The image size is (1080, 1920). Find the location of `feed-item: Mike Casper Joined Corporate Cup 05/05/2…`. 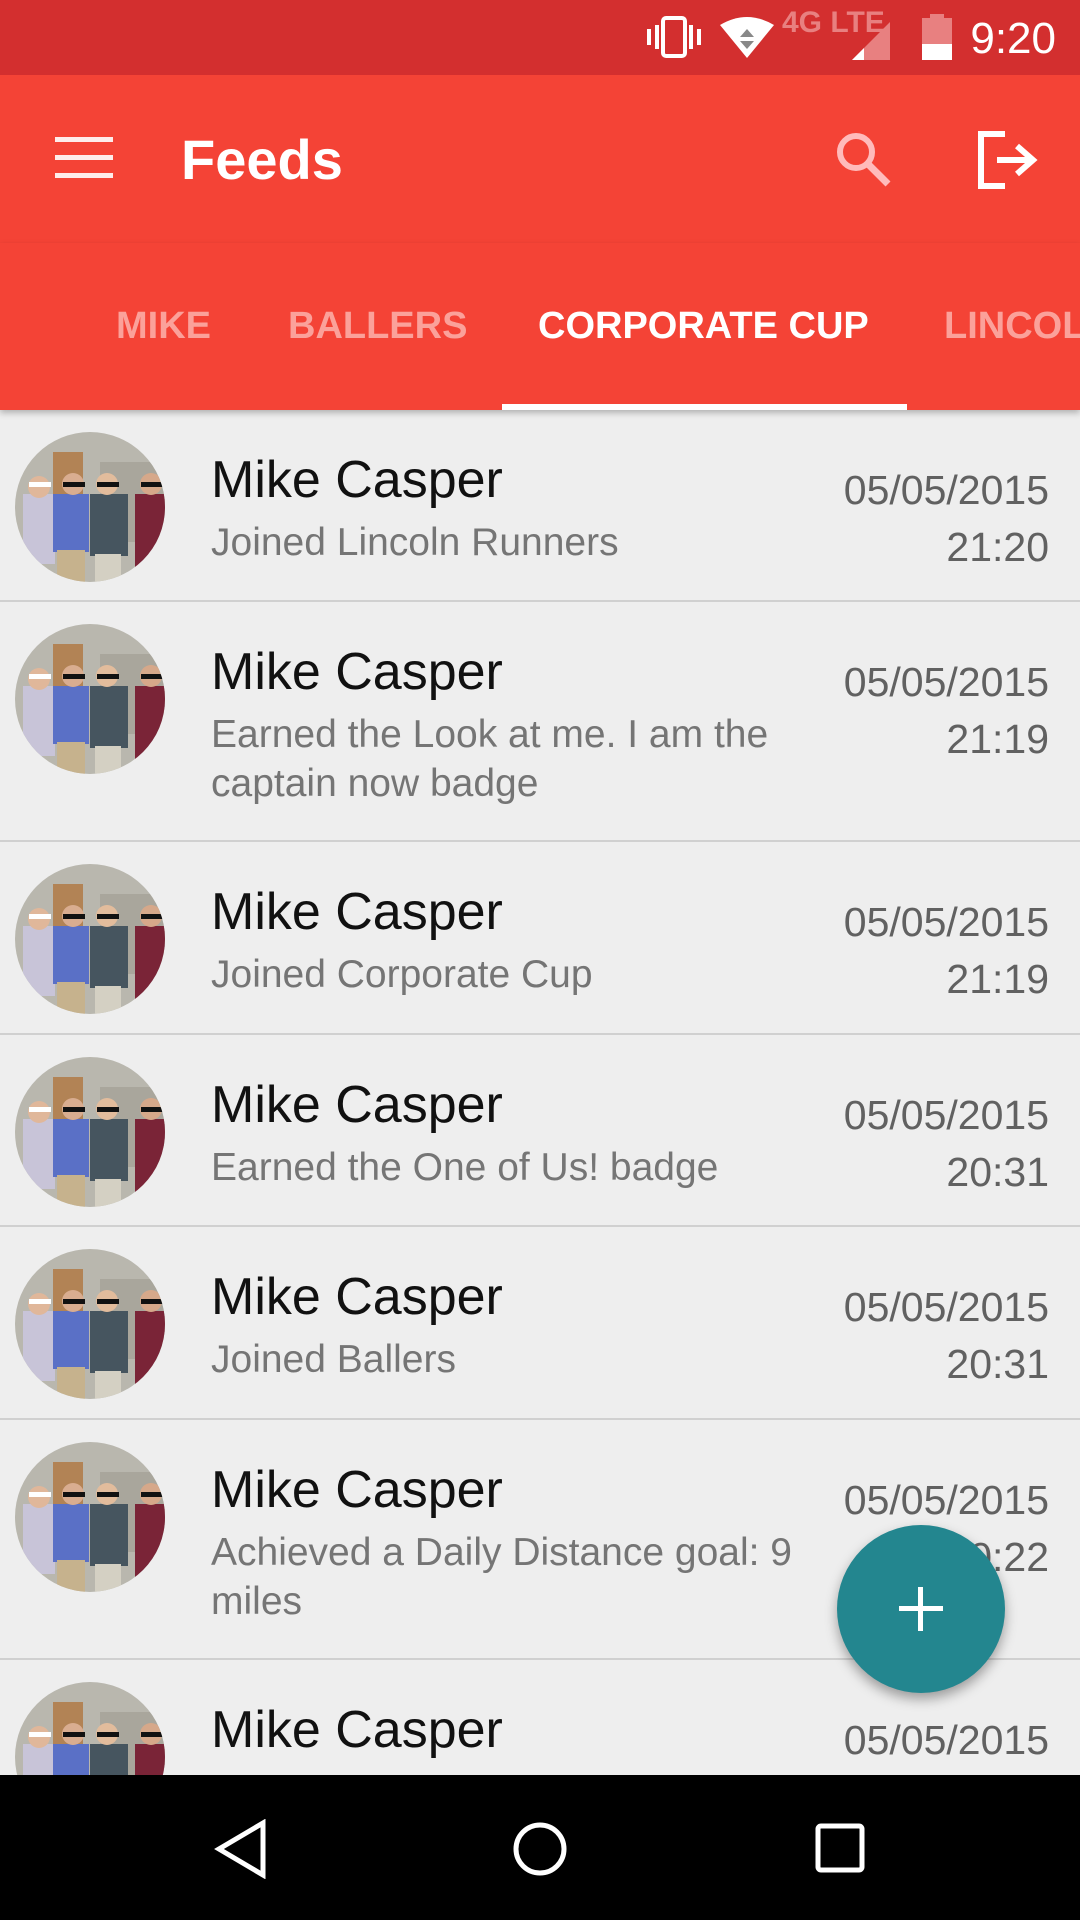

feed-item: Mike Casper Joined Corporate Cup 05/05/2… is located at coordinates (540, 938).